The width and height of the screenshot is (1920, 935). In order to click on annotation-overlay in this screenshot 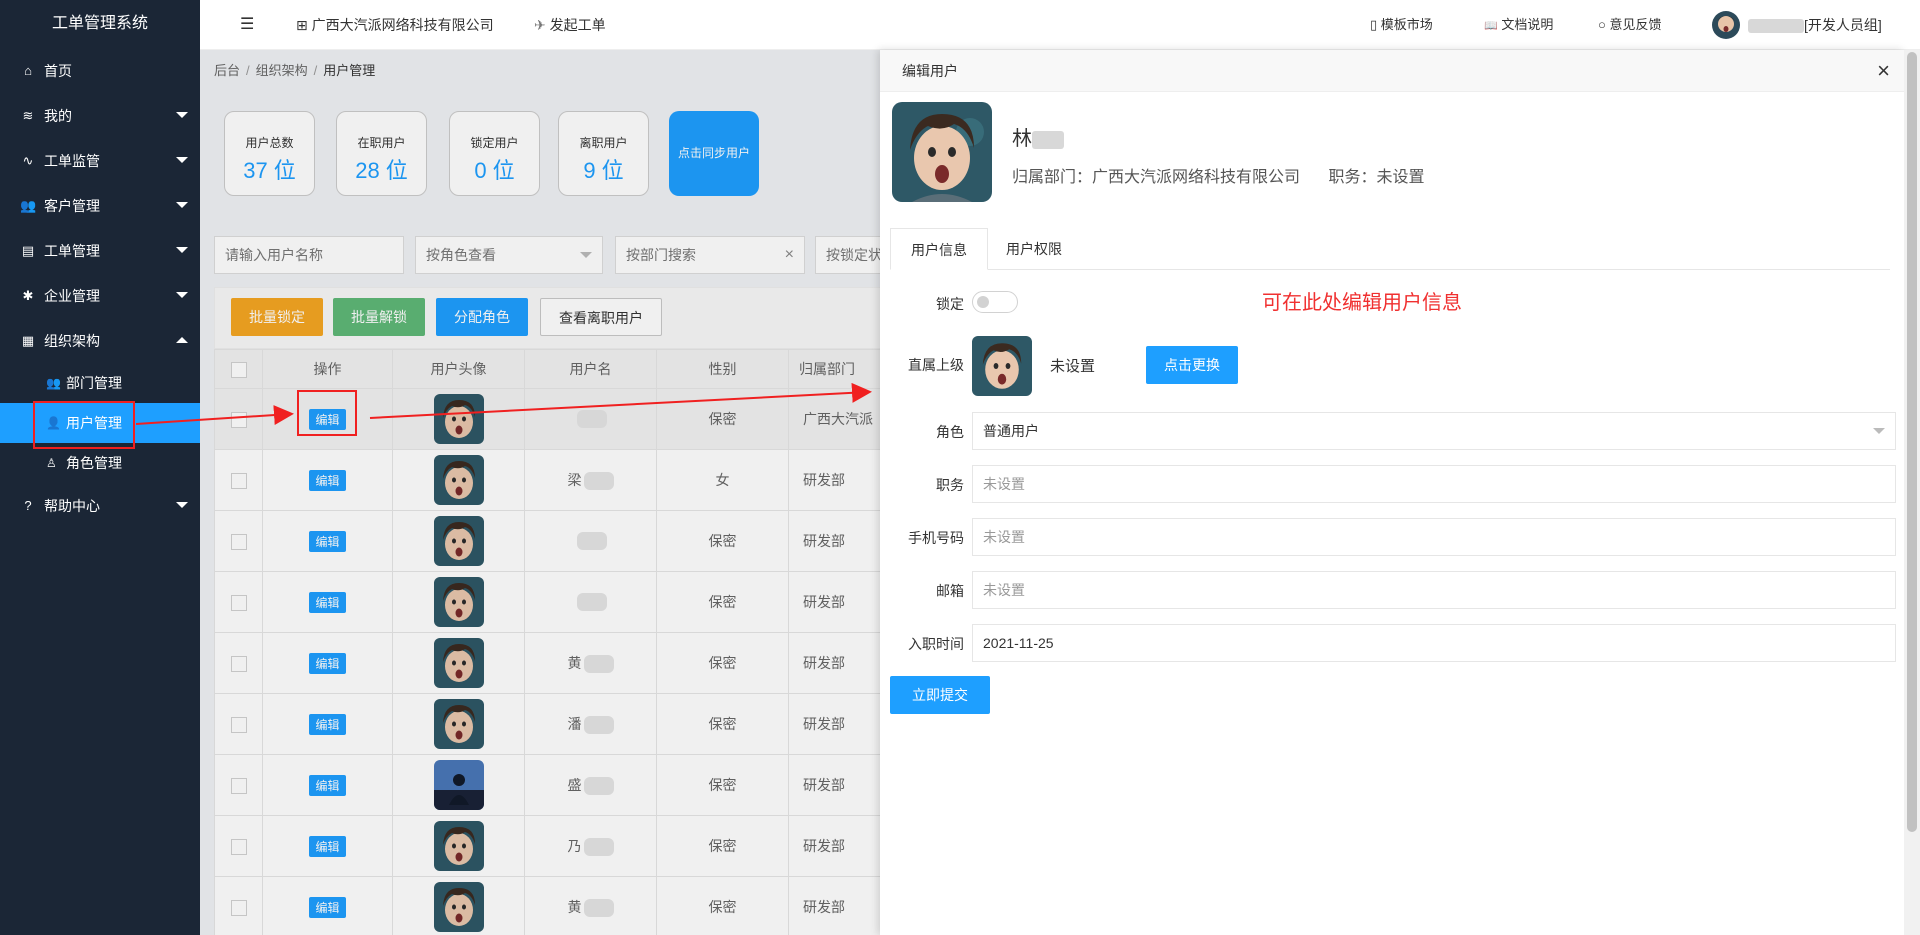, I will do `click(452, 415)`.